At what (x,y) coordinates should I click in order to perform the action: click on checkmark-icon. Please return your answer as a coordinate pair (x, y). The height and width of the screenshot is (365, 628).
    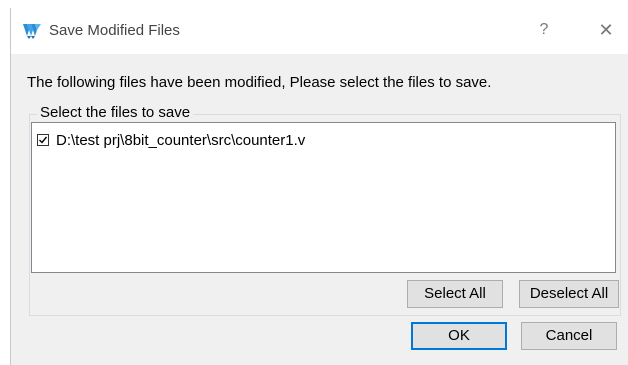
    Looking at the image, I should click on (43, 140).